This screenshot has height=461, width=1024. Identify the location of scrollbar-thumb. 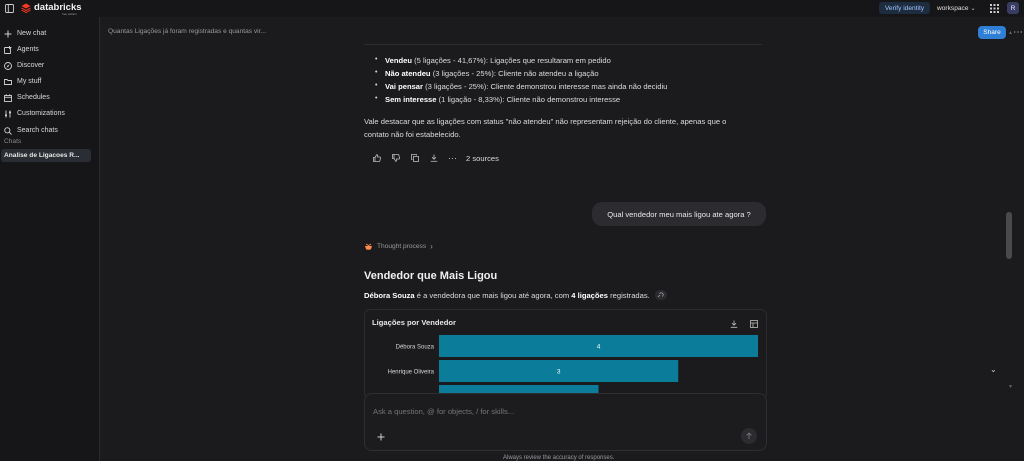
(1009, 235).